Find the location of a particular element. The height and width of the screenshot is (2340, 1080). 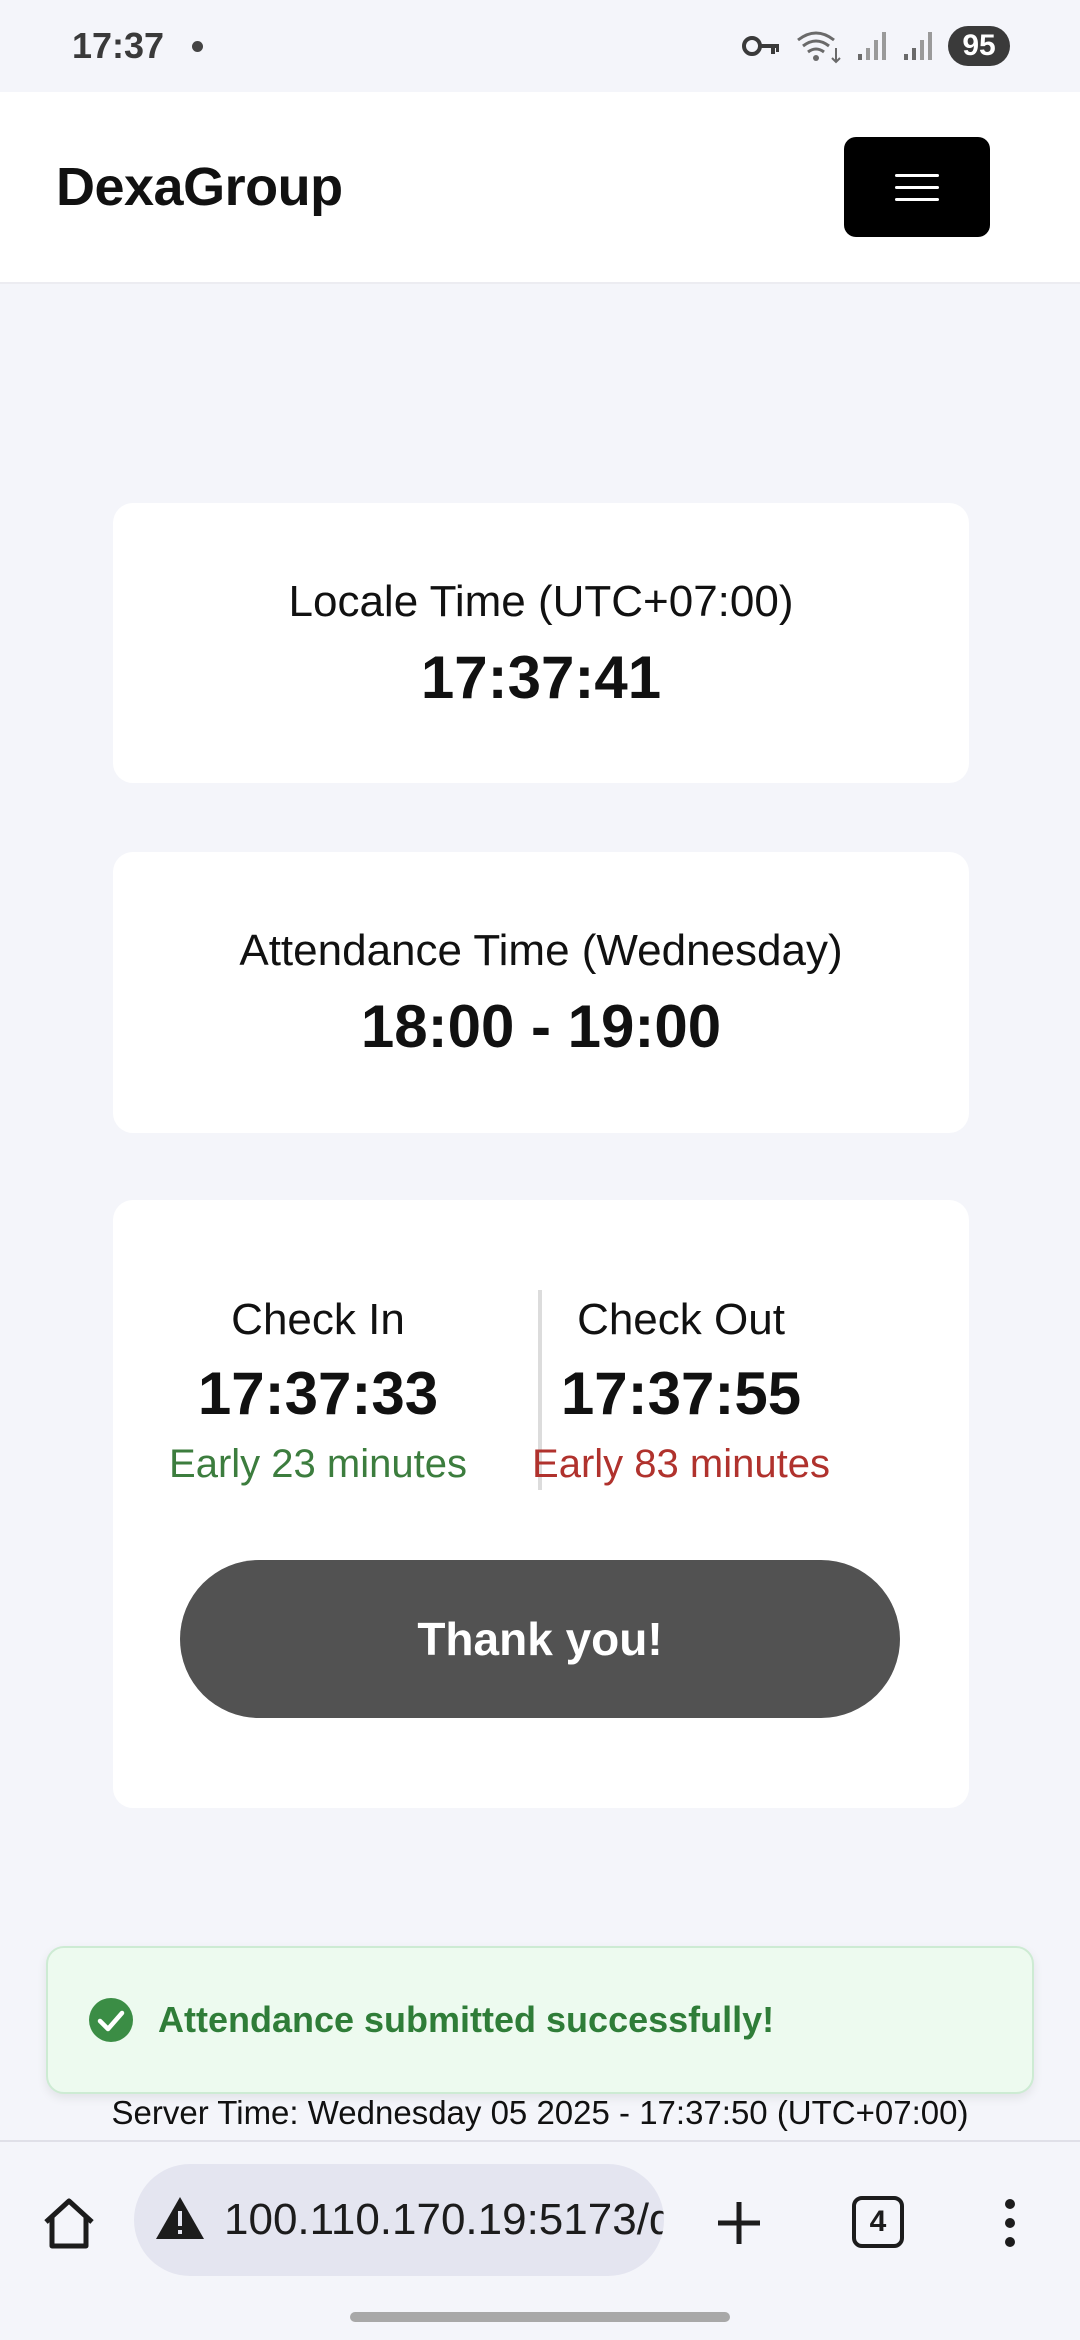

status-bar: 17:37 95 is located at coordinates (540, 46).